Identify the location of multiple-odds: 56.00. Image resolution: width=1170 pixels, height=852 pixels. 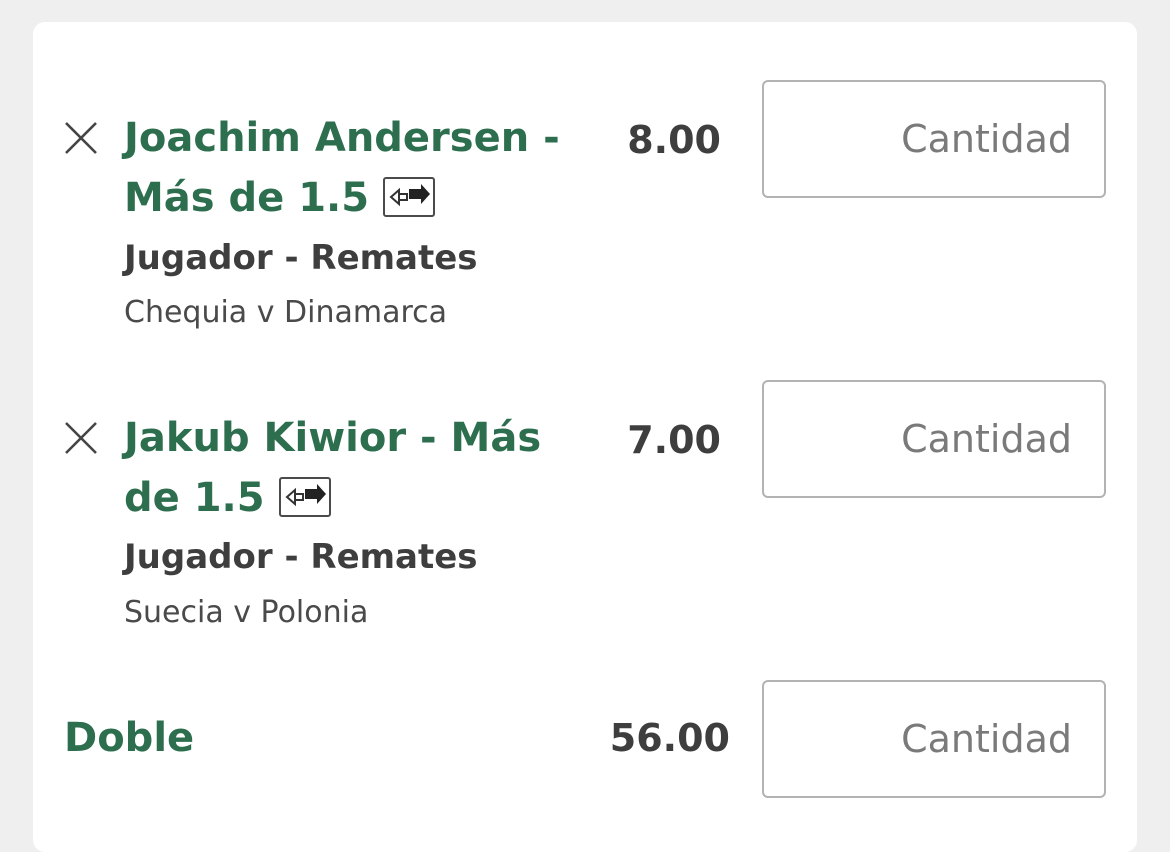
(669, 738).